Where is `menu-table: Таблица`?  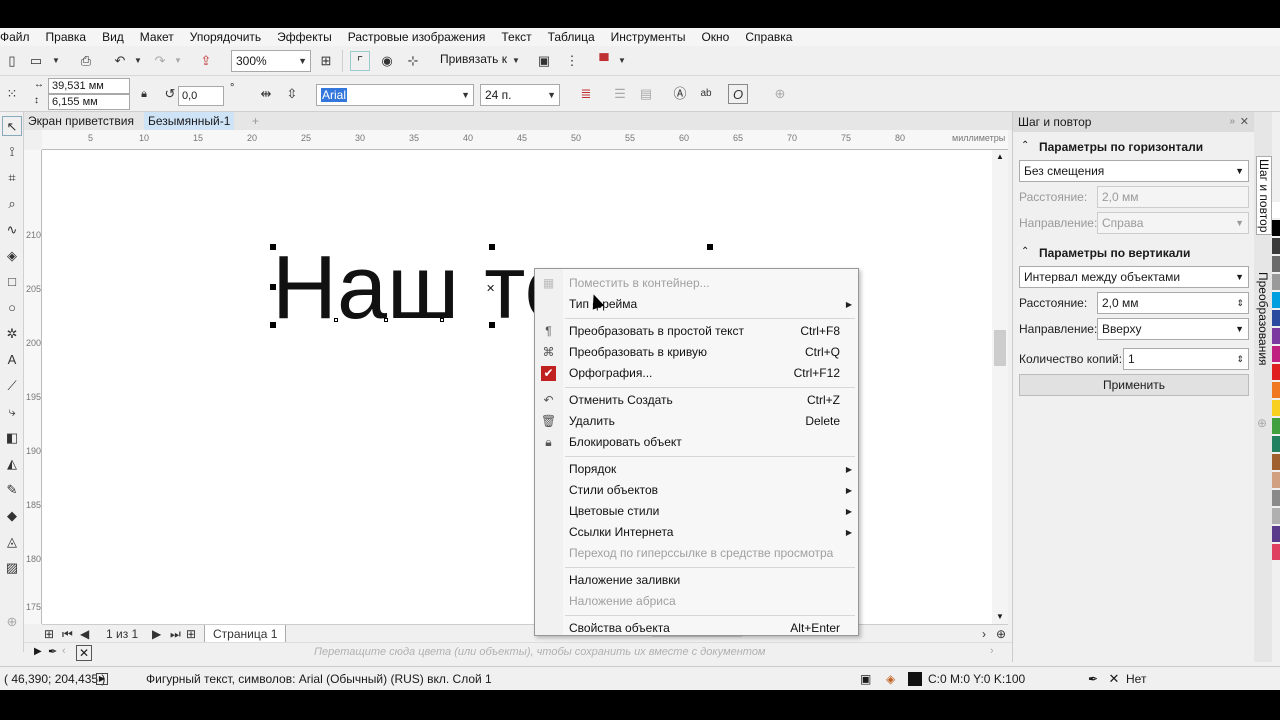
menu-table: Таблица is located at coordinates (571, 37).